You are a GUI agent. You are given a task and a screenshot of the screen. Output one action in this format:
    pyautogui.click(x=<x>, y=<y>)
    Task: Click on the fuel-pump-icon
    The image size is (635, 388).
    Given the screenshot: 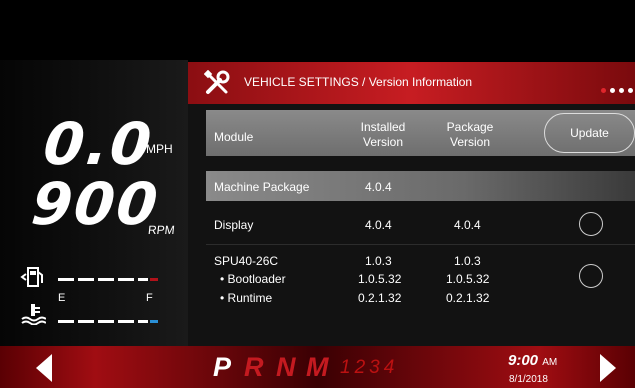 What is the action you would take?
    pyautogui.click(x=31, y=277)
    